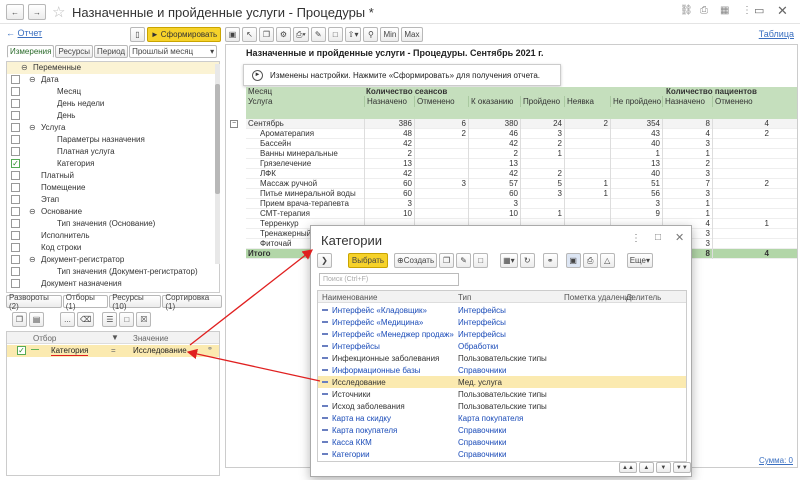 This screenshot has width=800, height=480. I want to click on annotation-arrows, so click(253, 315).